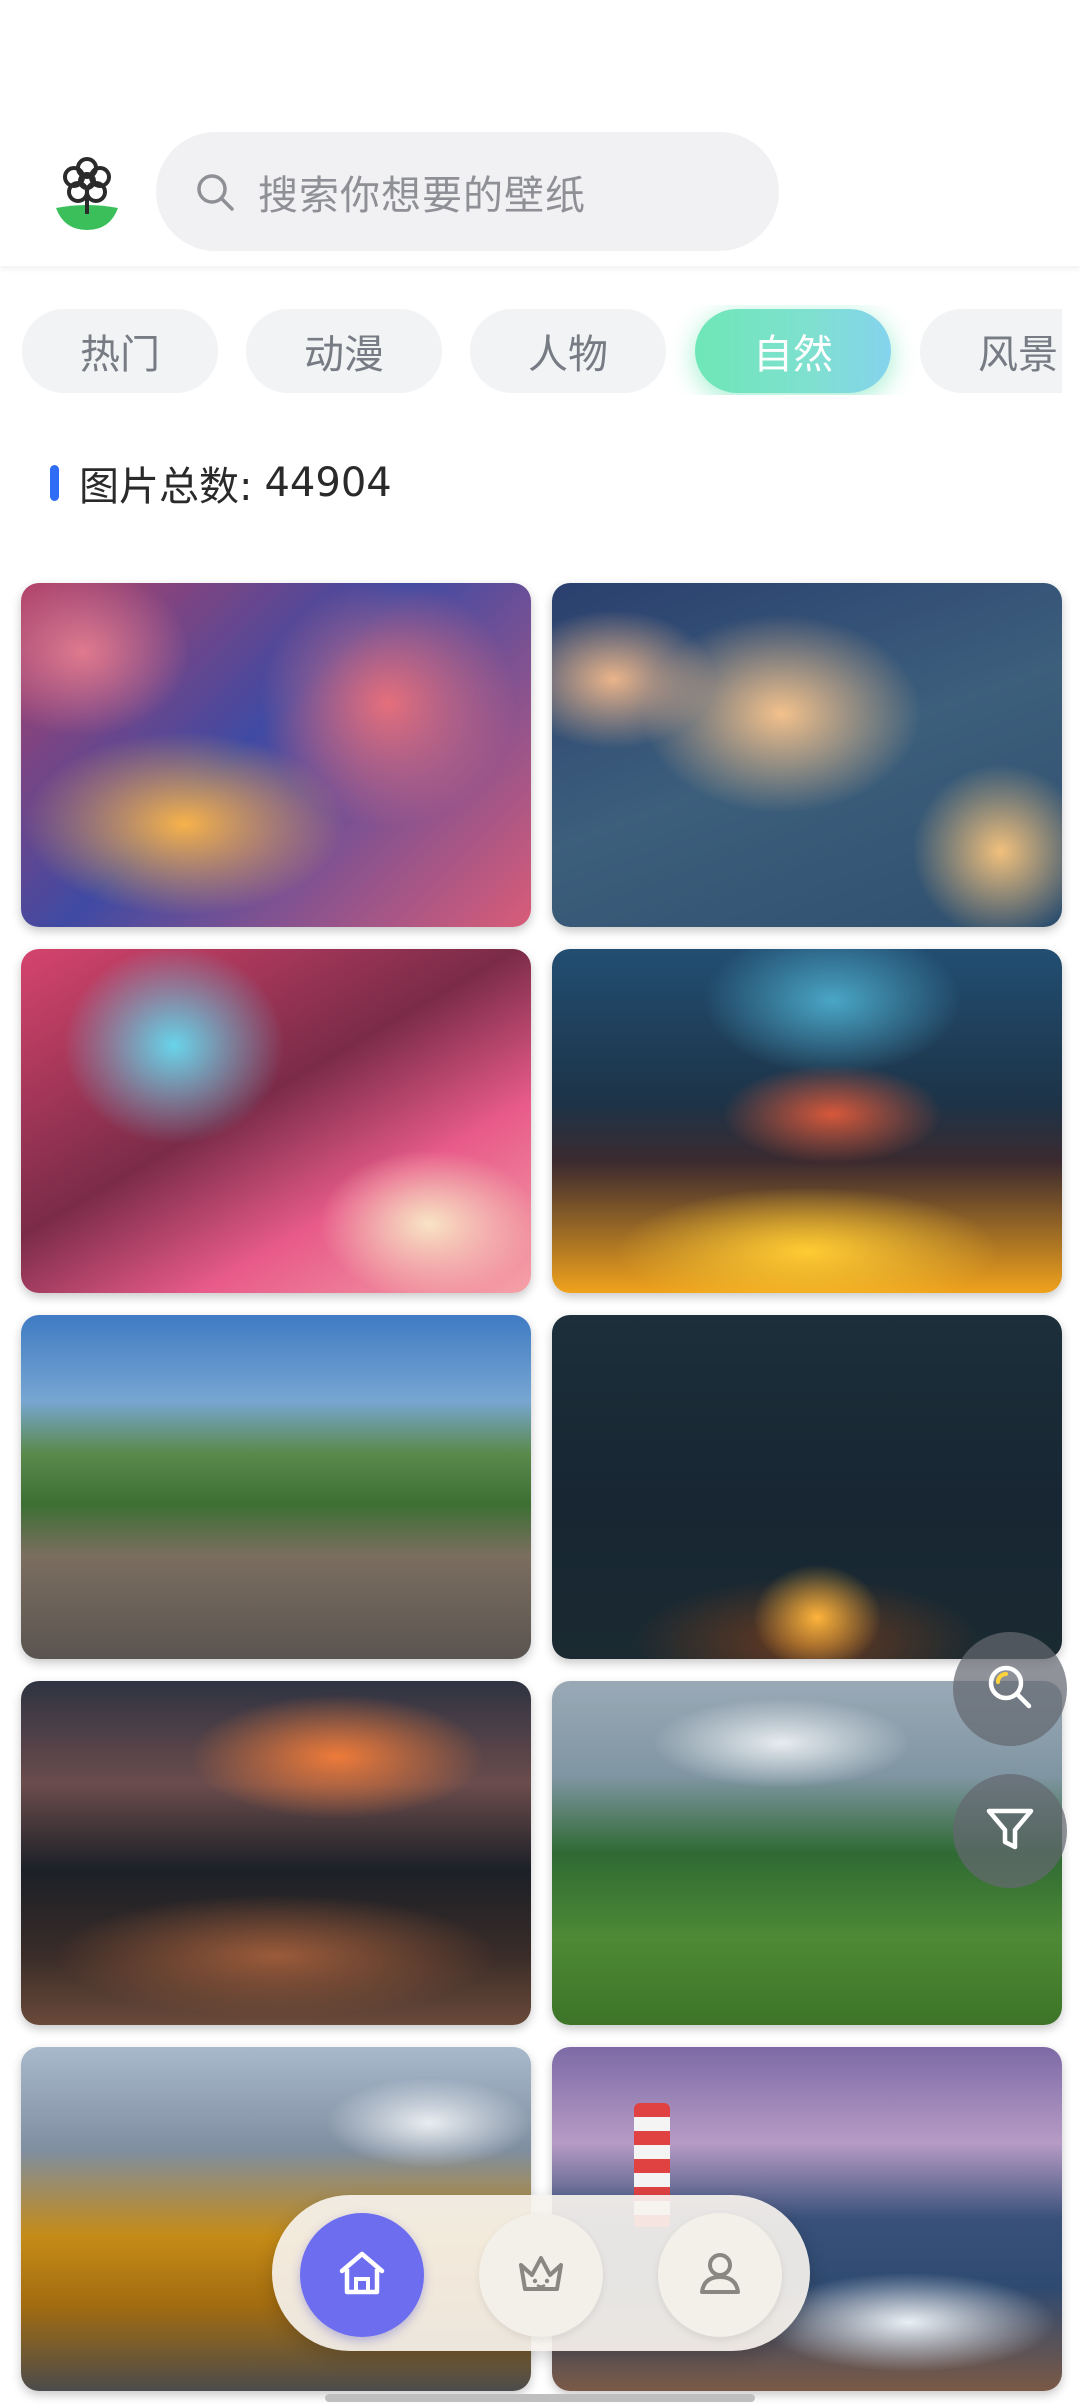 The height and width of the screenshot is (2408, 1080). I want to click on nav-profile-button, so click(720, 2275).